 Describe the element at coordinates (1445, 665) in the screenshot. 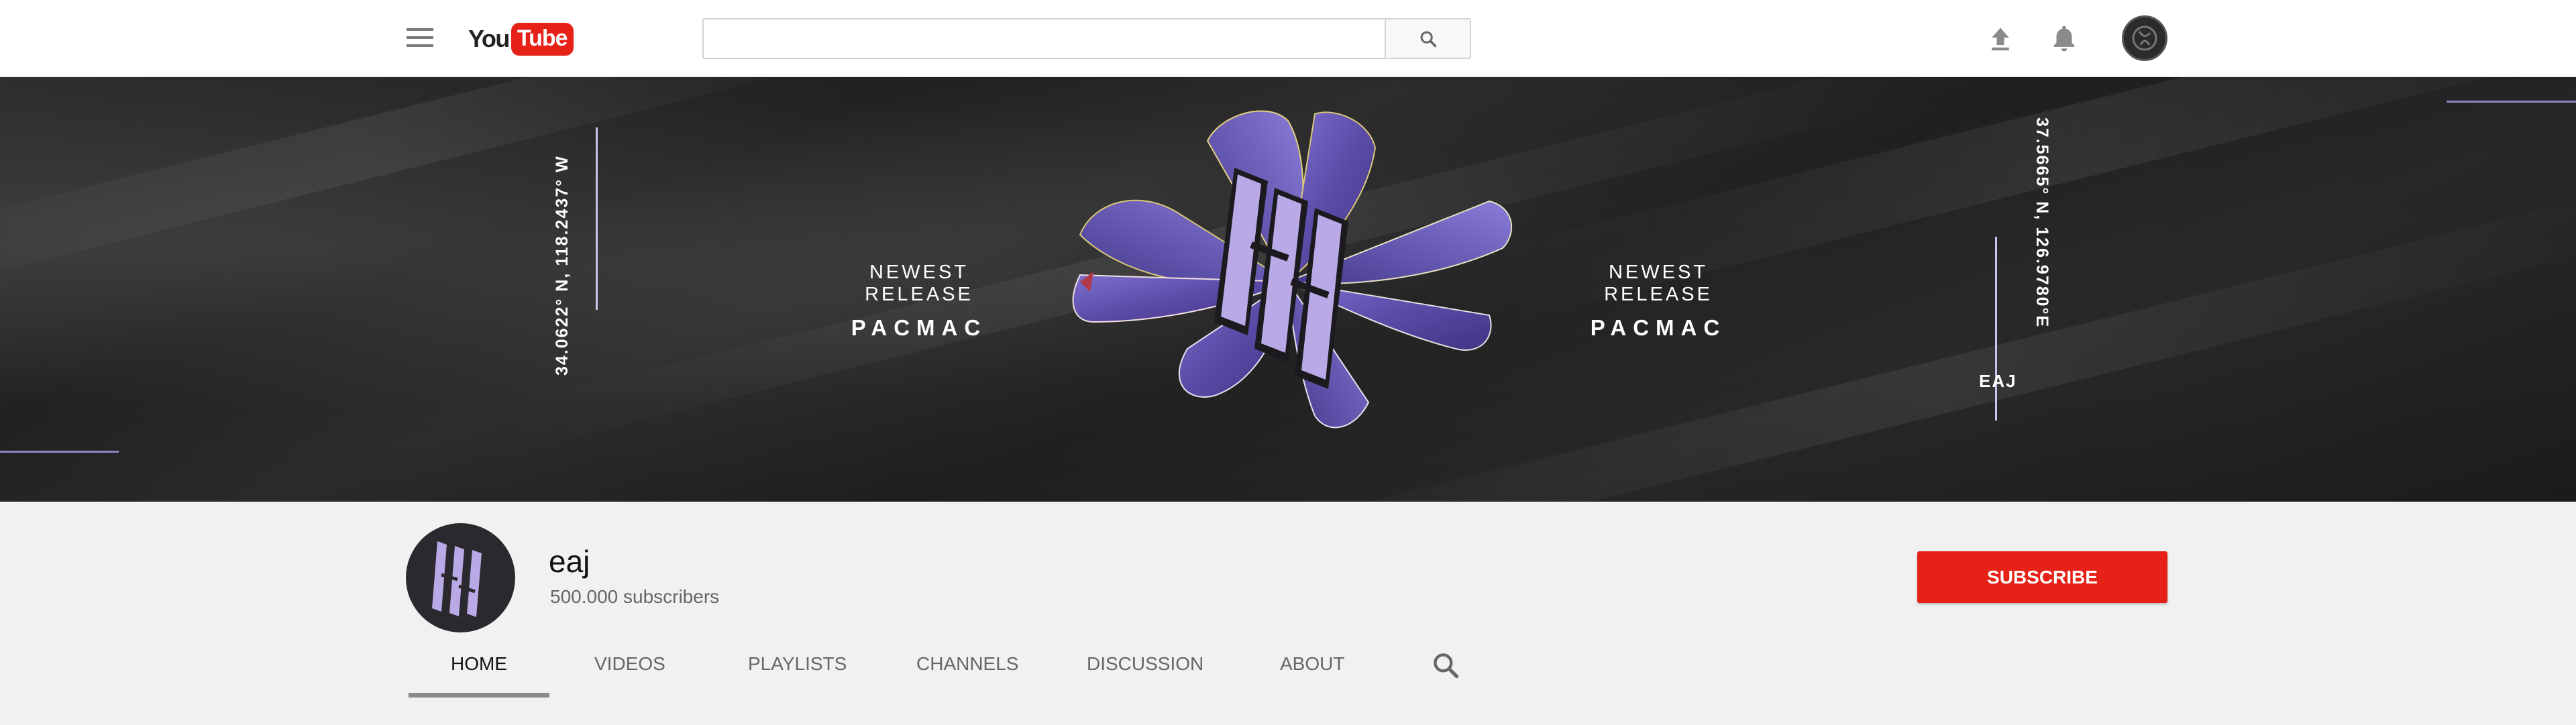

I see `channel-search-icon` at that location.